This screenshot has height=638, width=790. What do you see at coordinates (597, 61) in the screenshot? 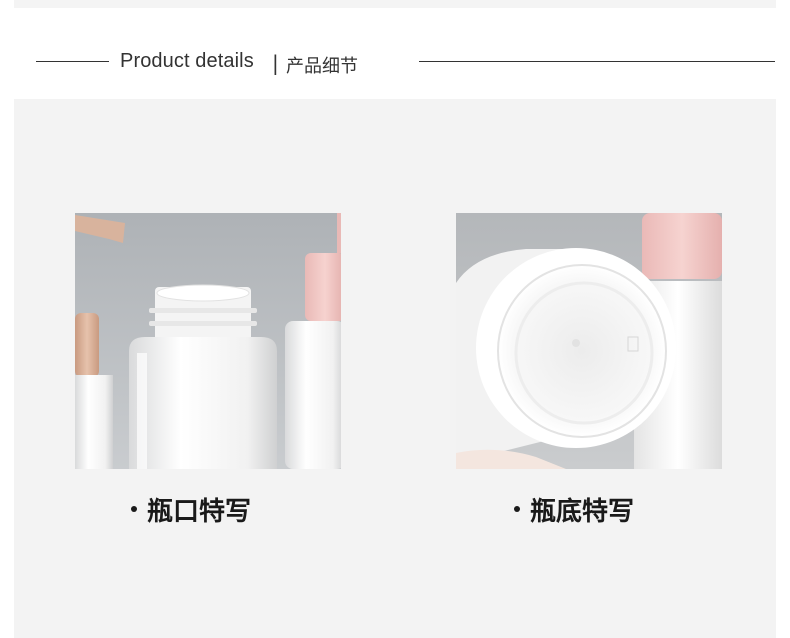
I see `header-rule-right` at bounding box center [597, 61].